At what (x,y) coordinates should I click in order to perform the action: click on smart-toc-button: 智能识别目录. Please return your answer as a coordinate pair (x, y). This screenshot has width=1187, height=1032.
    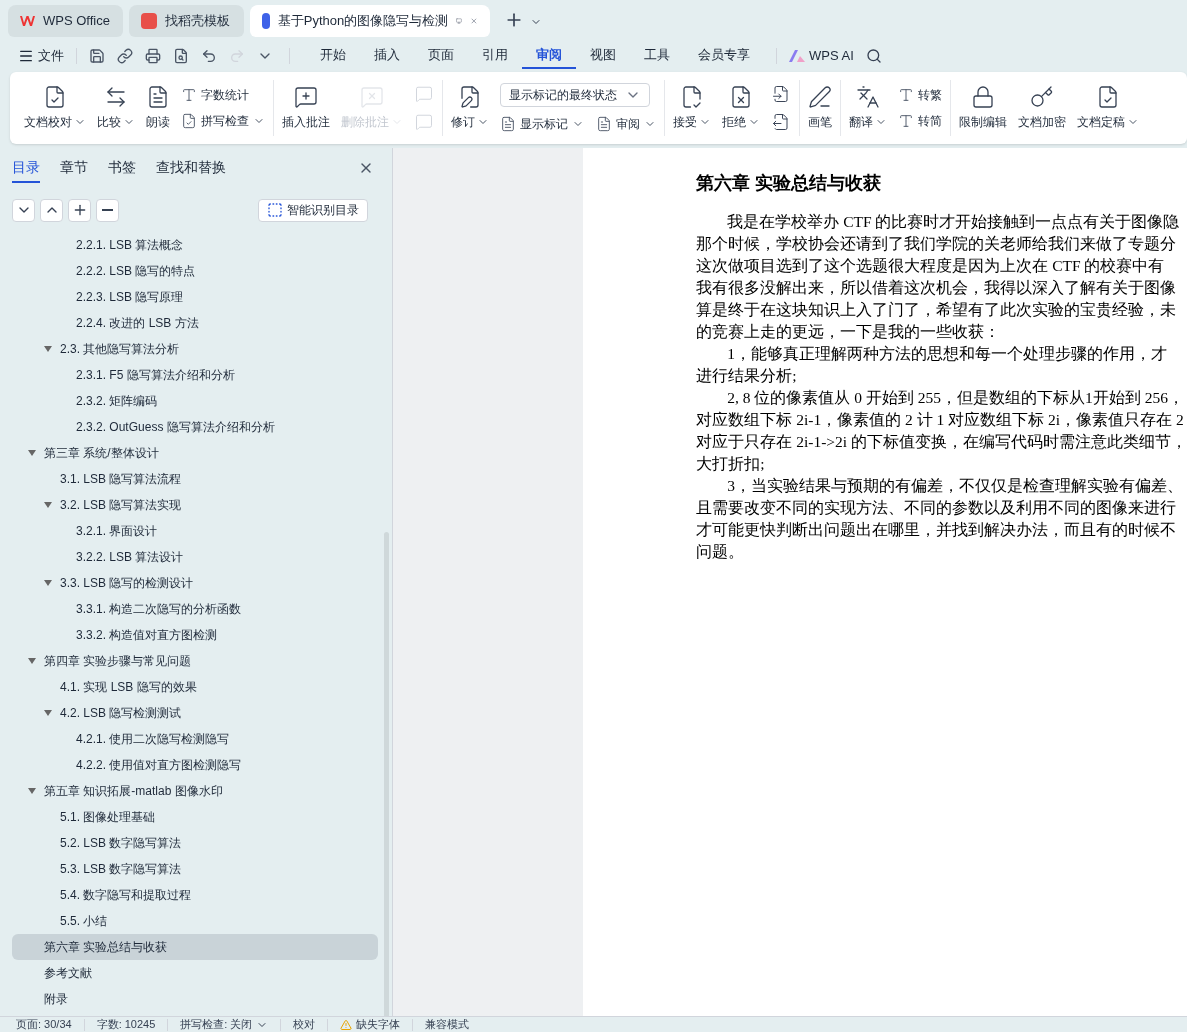
    Looking at the image, I should click on (312, 210).